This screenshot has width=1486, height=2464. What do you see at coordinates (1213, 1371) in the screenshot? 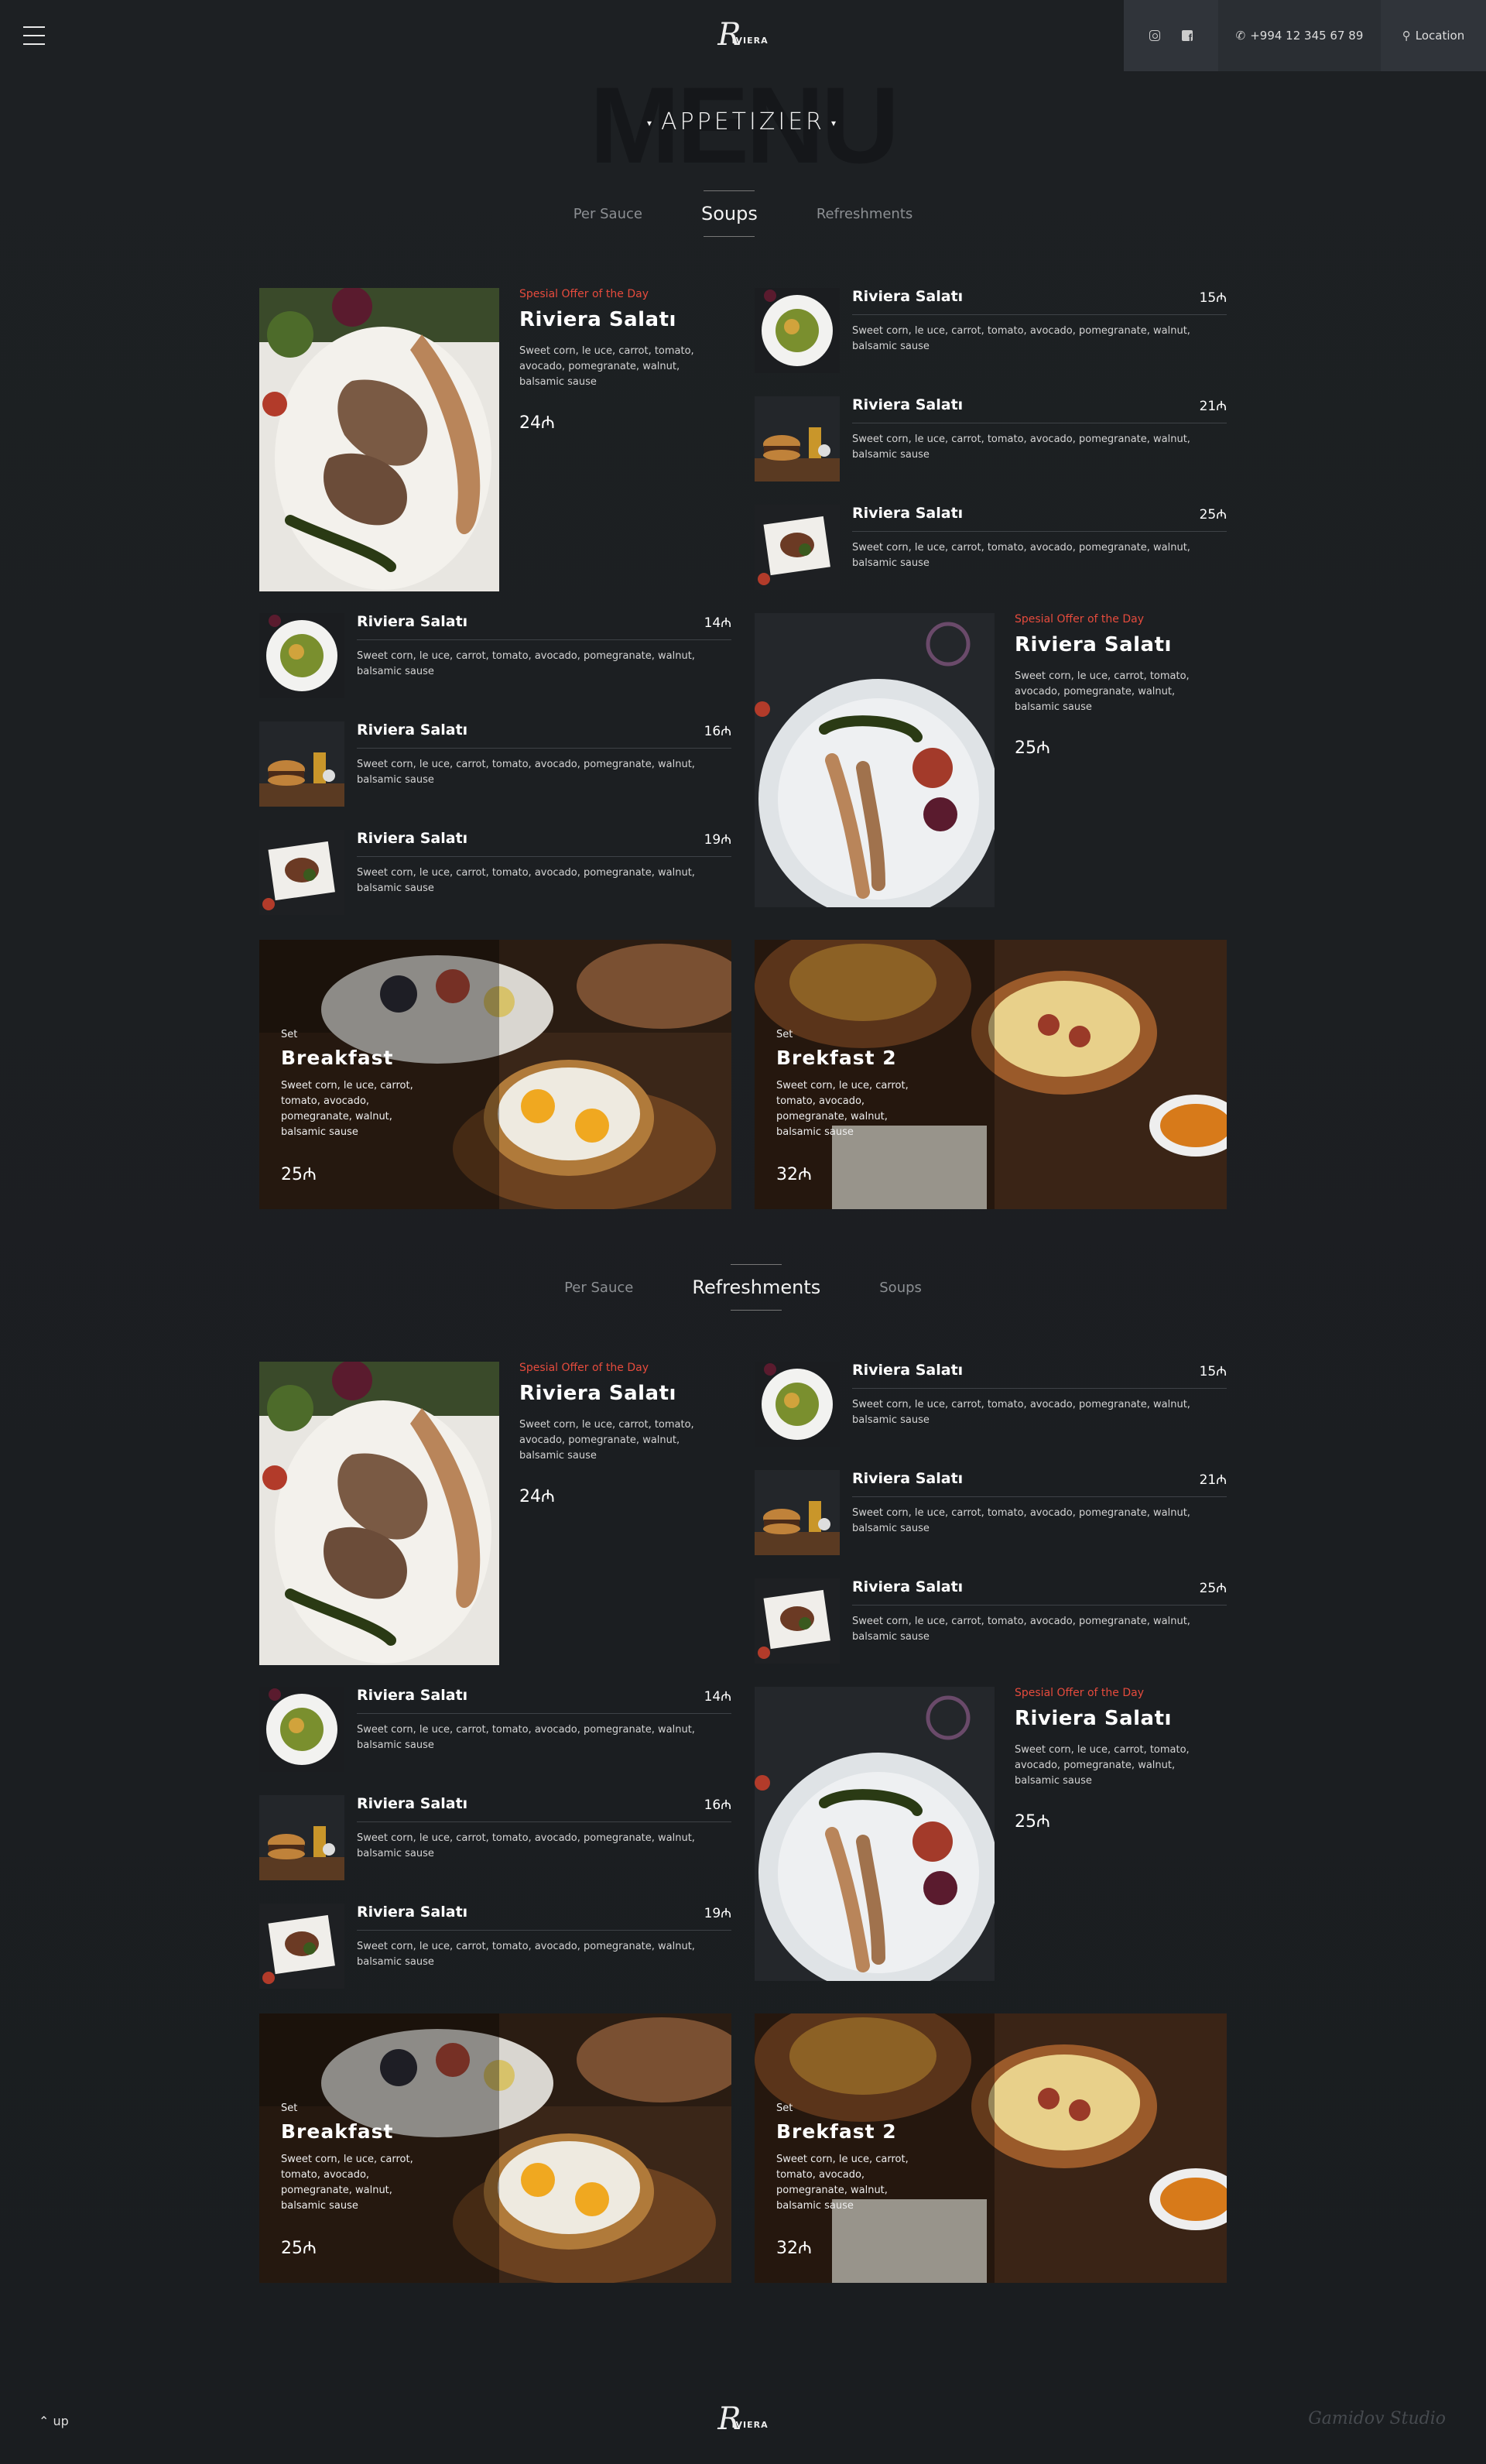
I see `item-price: 15₼` at bounding box center [1213, 1371].